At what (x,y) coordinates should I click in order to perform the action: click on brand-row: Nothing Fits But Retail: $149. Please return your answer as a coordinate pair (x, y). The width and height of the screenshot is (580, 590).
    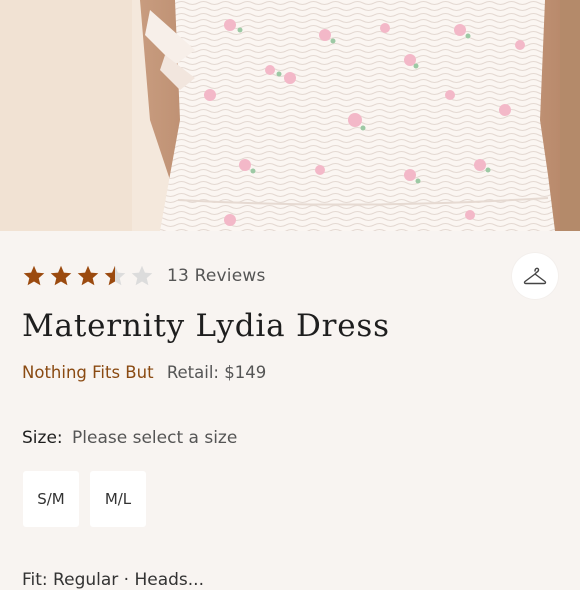
    Looking at the image, I should click on (144, 372).